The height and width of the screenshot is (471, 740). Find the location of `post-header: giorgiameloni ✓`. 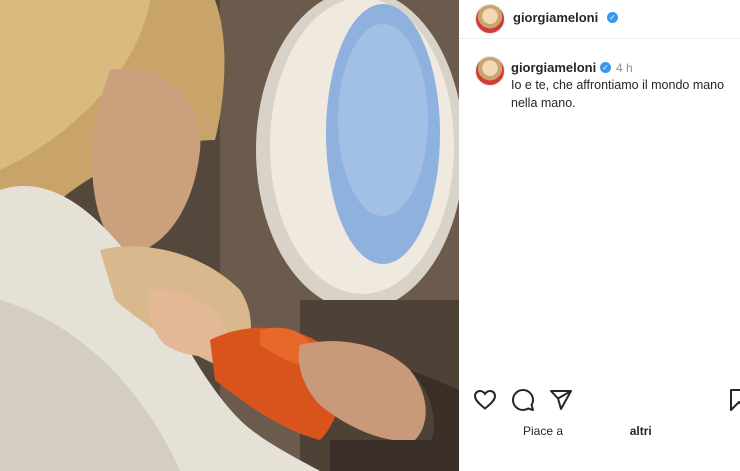

post-header: giorgiameloni ✓ is located at coordinates (599, 19).